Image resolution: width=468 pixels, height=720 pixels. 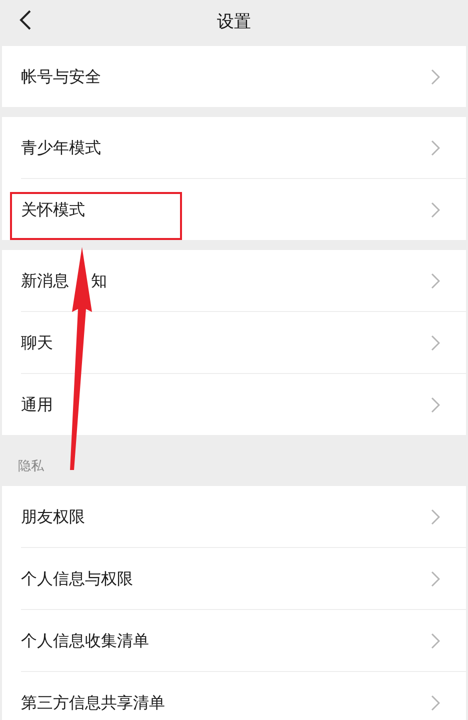 What do you see at coordinates (234, 22) in the screenshot?
I see `page-title: 设置` at bounding box center [234, 22].